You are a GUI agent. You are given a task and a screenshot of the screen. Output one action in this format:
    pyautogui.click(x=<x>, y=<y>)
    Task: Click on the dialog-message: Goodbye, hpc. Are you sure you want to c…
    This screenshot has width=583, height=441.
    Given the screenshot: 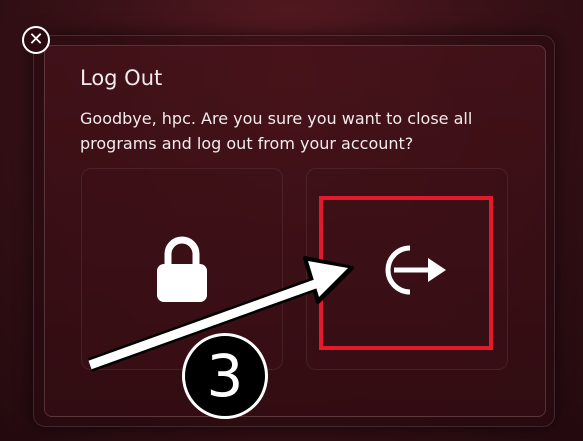 What is the action you would take?
    pyautogui.click(x=276, y=131)
    